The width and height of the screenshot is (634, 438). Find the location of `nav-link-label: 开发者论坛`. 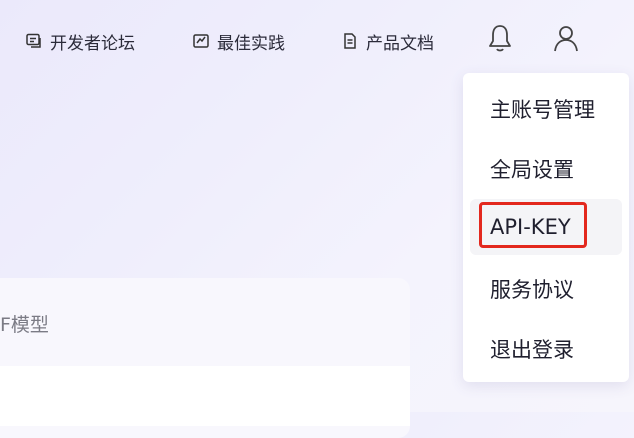

nav-link-label: 开发者论坛 is located at coordinates (92, 43).